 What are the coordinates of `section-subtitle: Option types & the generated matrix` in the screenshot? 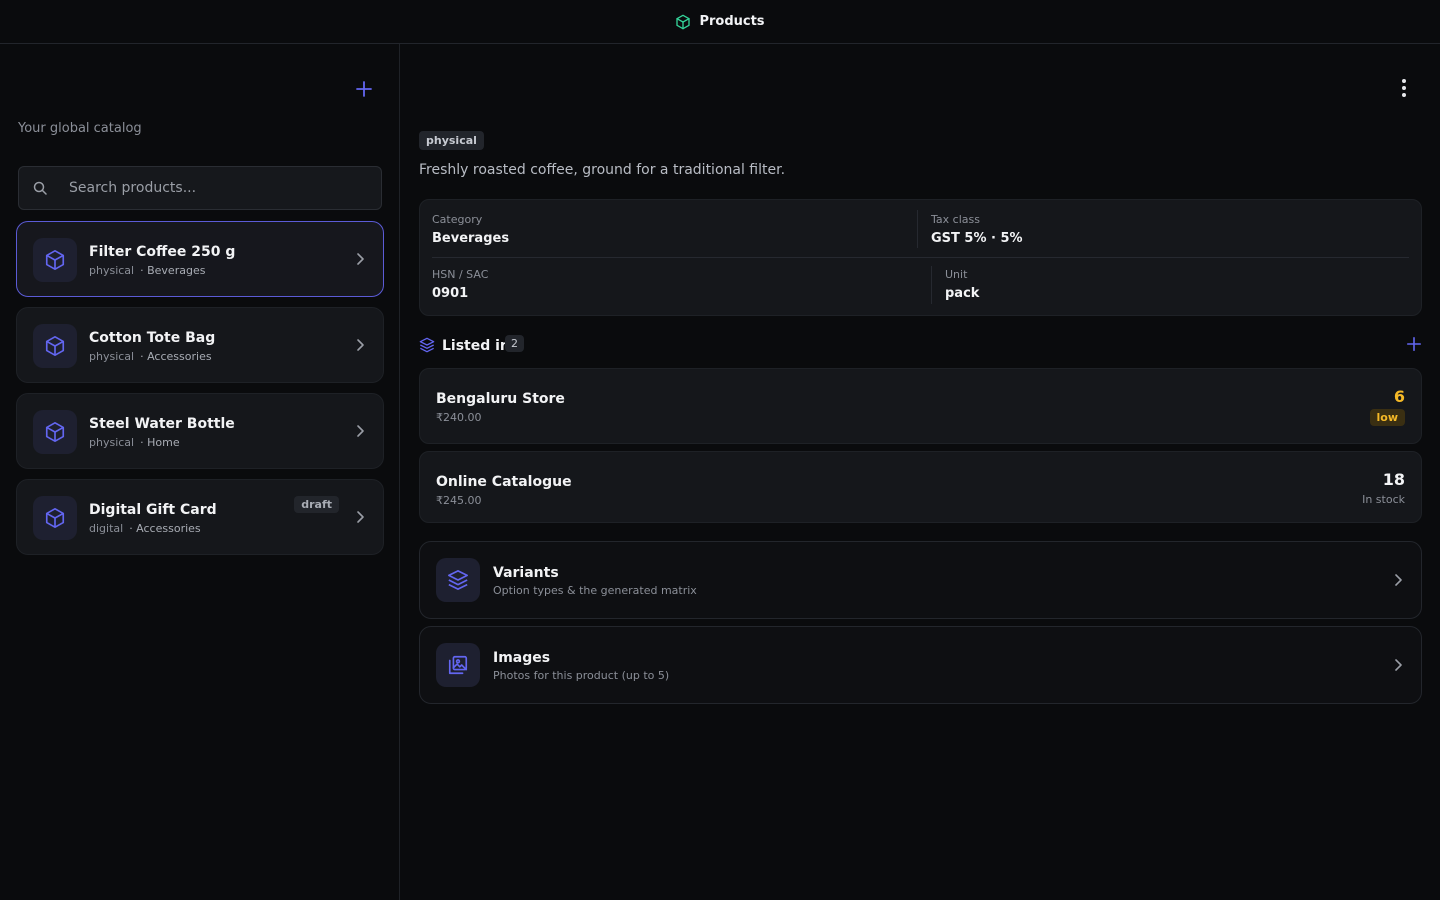 It's located at (595, 590).